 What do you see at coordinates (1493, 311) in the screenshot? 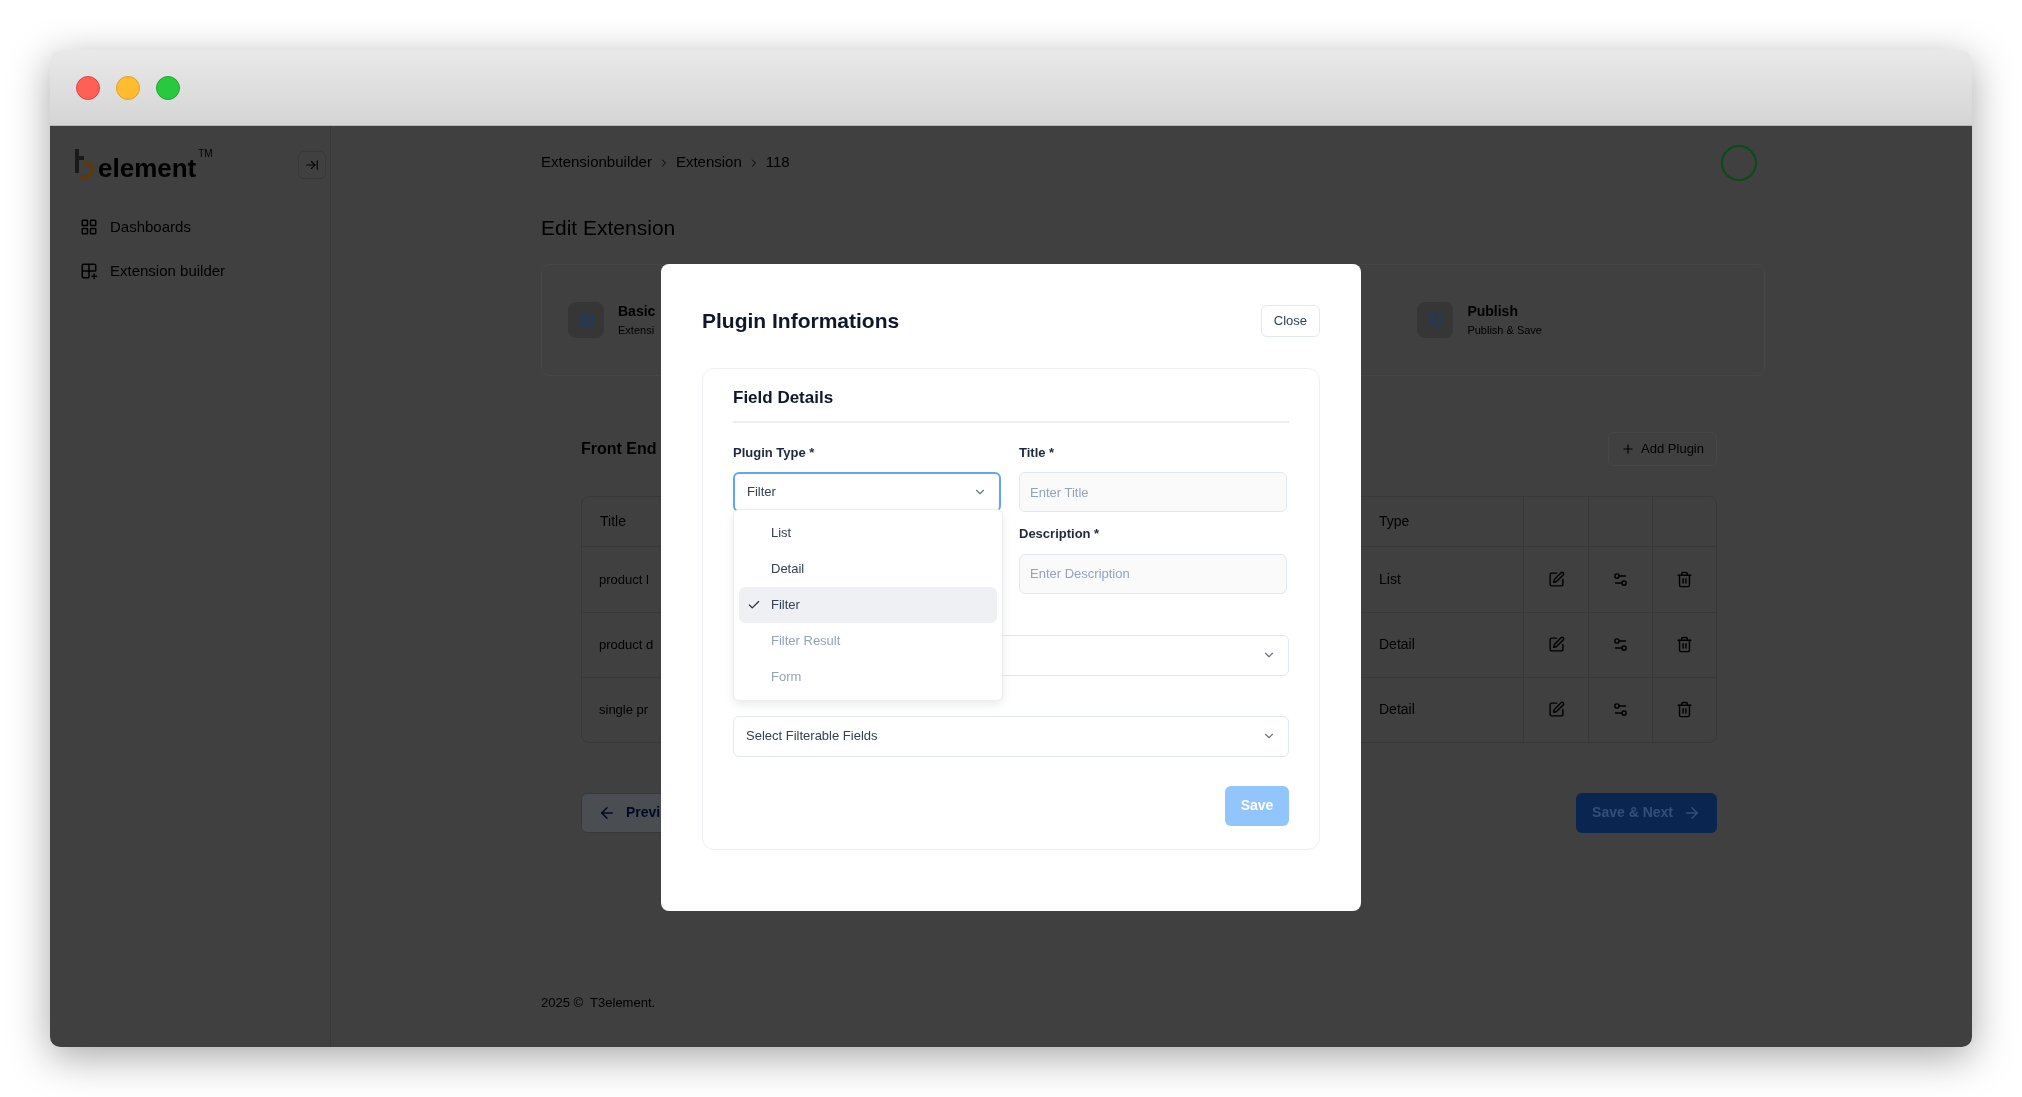
I see `step-title: Publish` at bounding box center [1493, 311].